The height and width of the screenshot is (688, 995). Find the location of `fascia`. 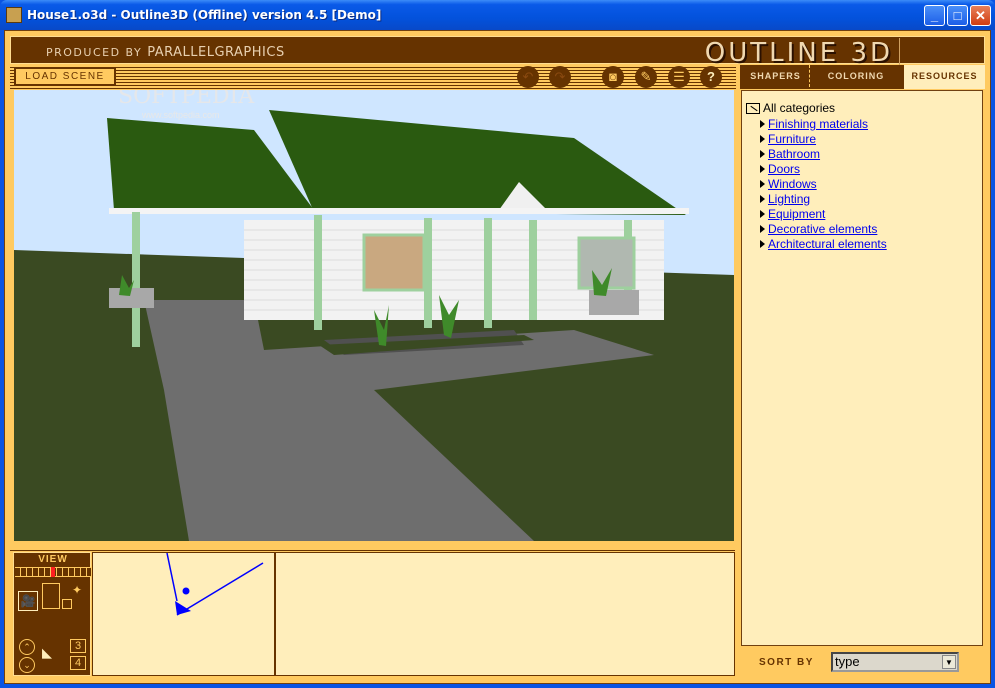

fascia is located at coordinates (399, 211).